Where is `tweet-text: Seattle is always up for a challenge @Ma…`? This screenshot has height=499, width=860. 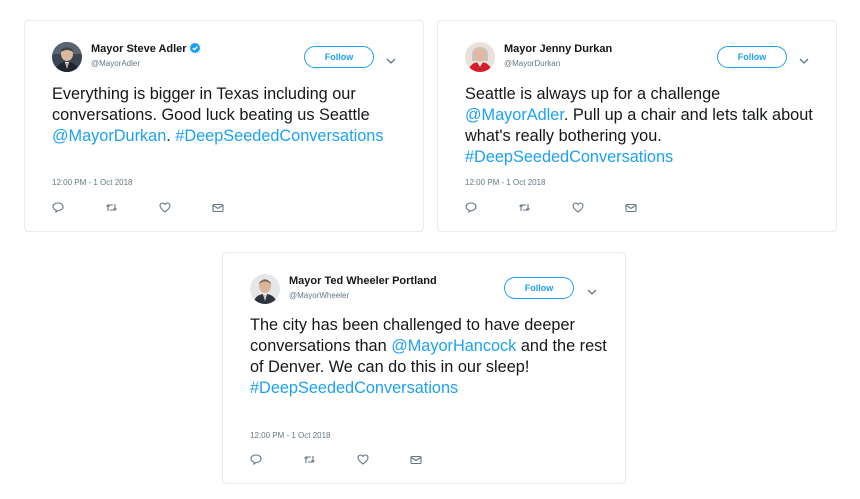 tweet-text: Seattle is always up for a challenge @Ma… is located at coordinates (645, 126).